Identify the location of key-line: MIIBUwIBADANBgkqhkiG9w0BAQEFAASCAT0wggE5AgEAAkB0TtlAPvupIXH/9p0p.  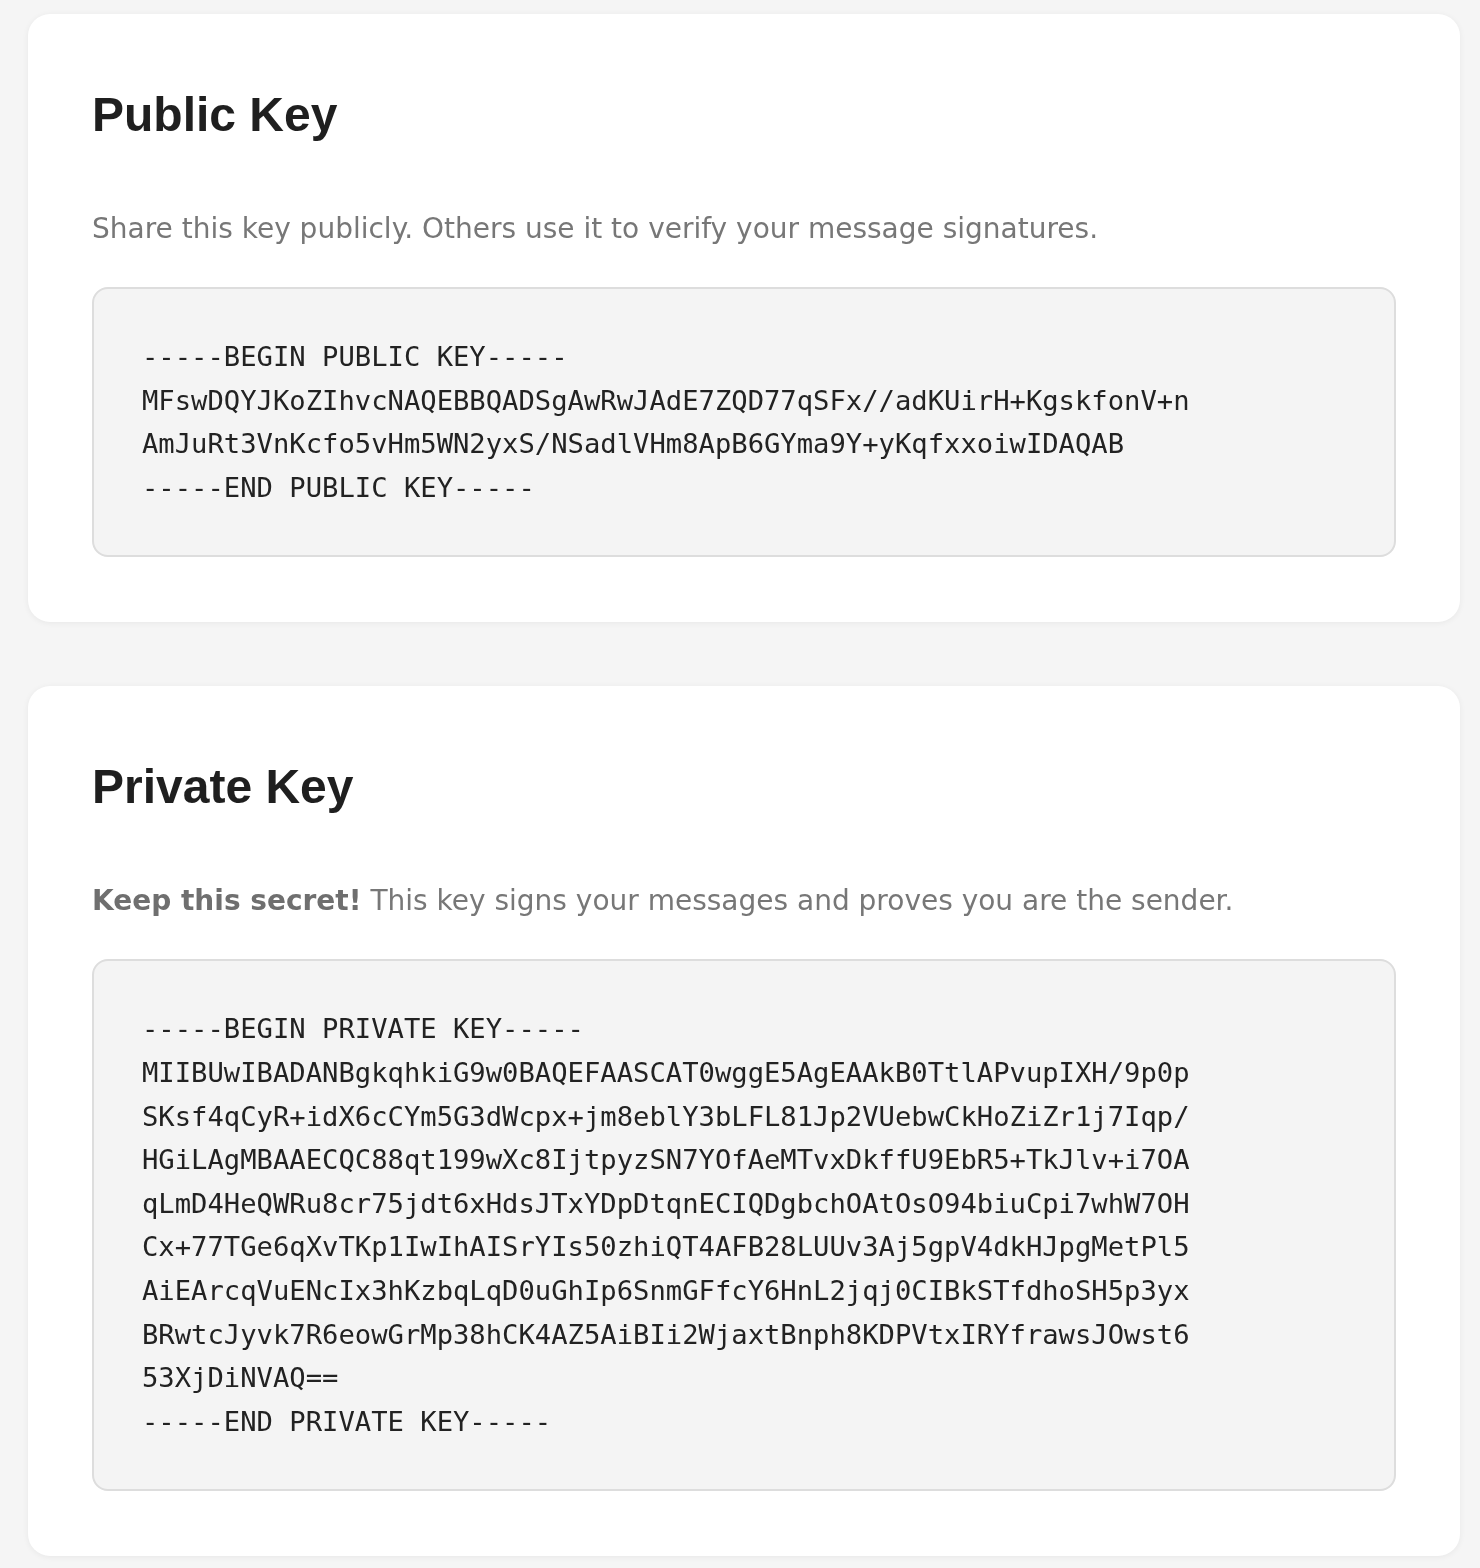
(666, 1072).